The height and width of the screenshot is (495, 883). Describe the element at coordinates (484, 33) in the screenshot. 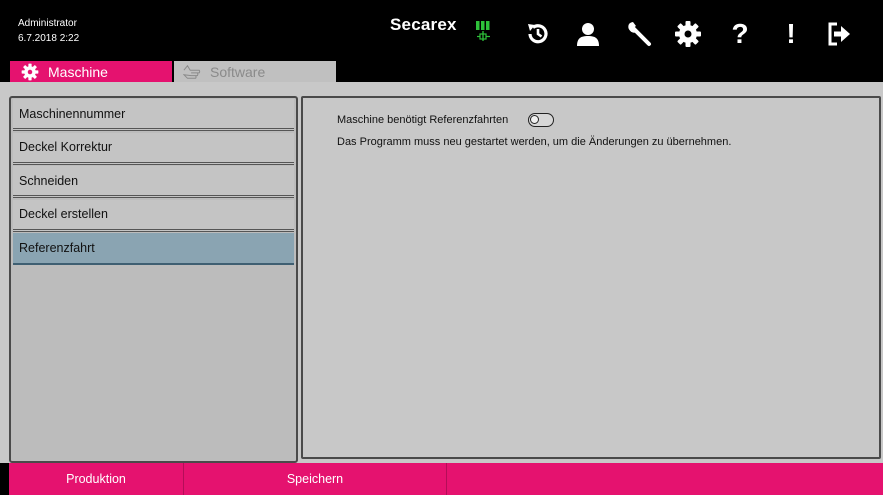

I see `battery-plug-logo-icon` at that location.